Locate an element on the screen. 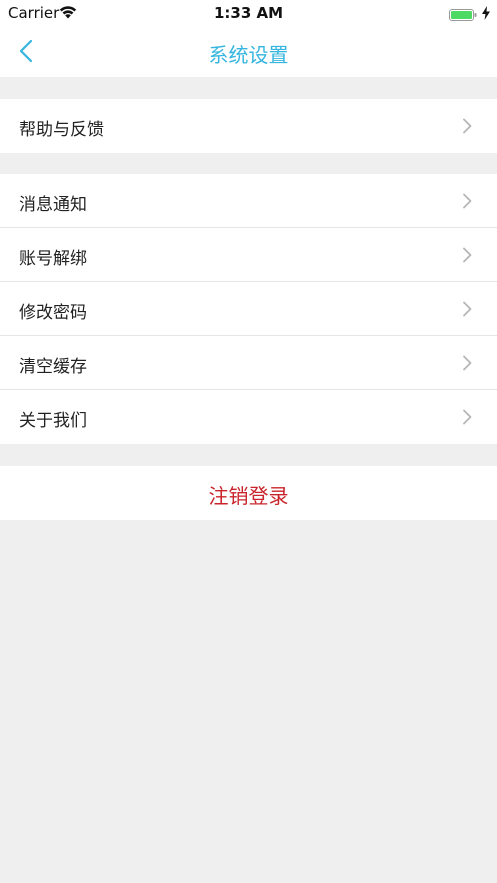  settings-row-clear-cache: 清空缓存 is located at coordinates (248, 363).